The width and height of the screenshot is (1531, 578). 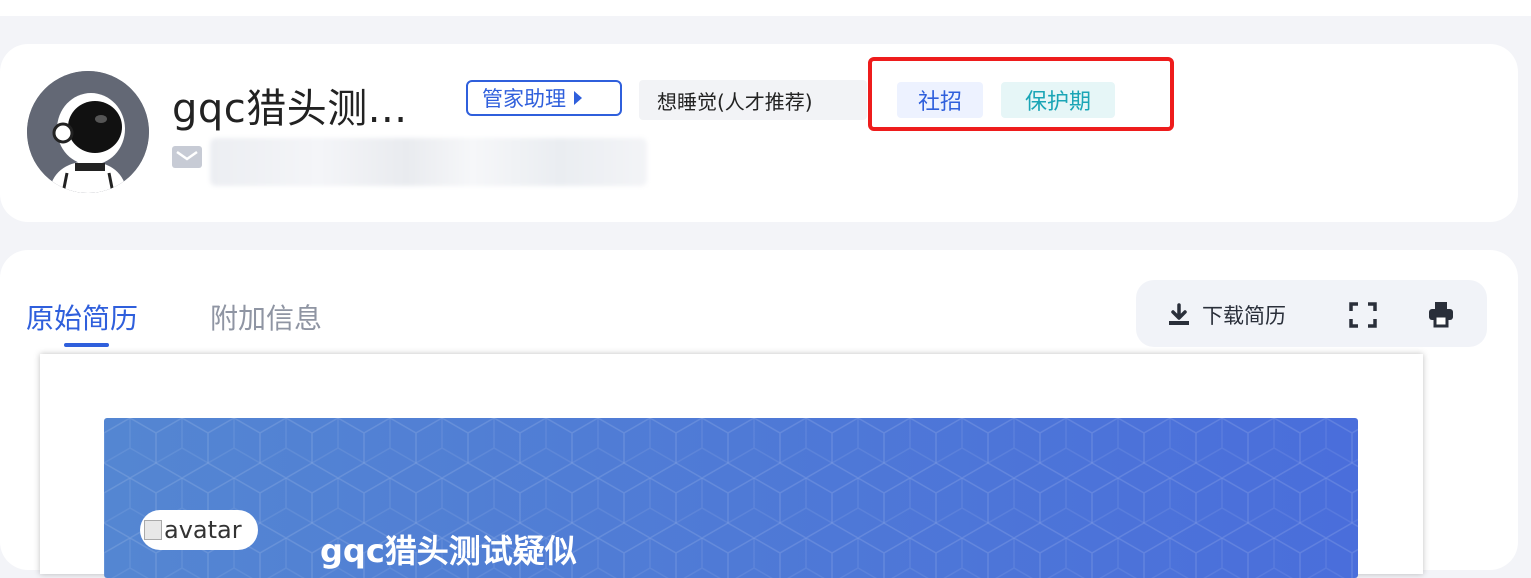 What do you see at coordinates (1363, 315) in the screenshot?
I see `fullscreen-icon` at bounding box center [1363, 315].